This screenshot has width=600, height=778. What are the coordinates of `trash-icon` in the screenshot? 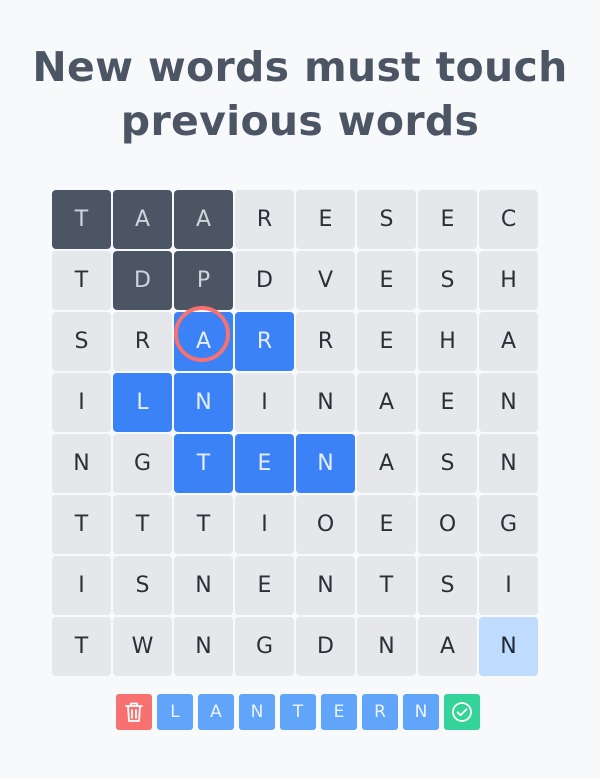 It's located at (134, 712).